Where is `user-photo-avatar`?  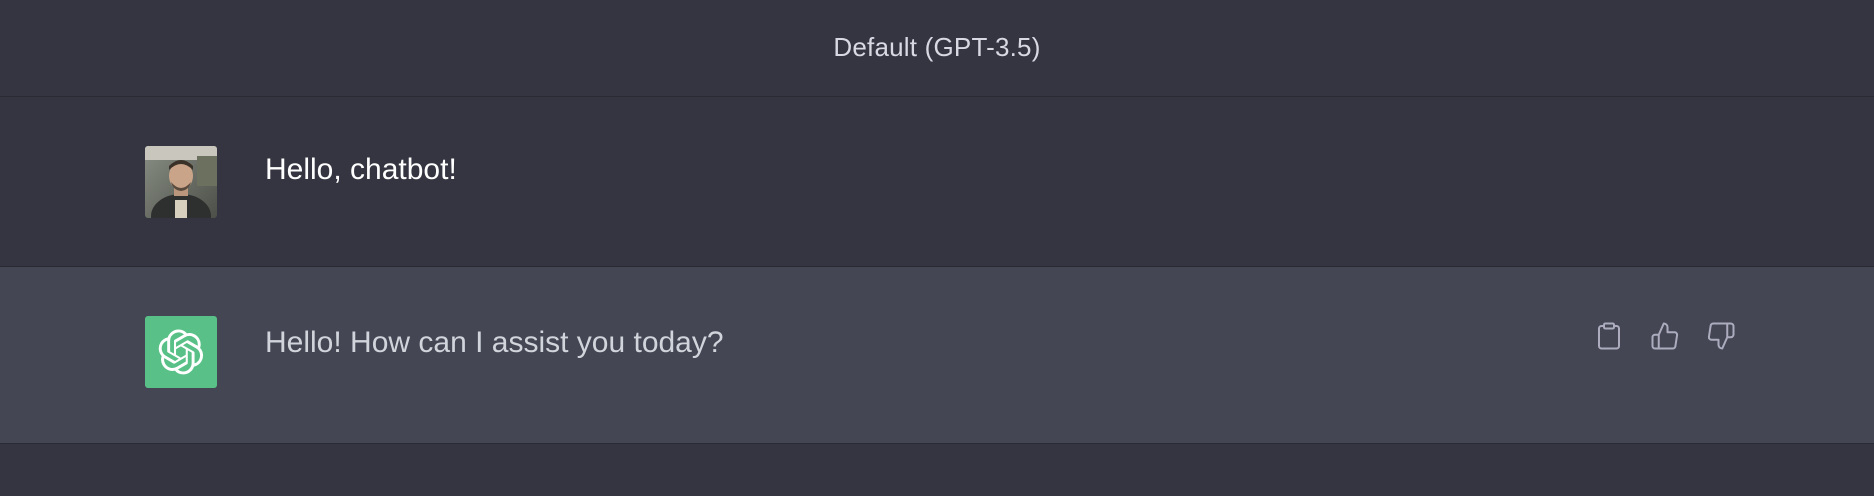 user-photo-avatar is located at coordinates (181, 182).